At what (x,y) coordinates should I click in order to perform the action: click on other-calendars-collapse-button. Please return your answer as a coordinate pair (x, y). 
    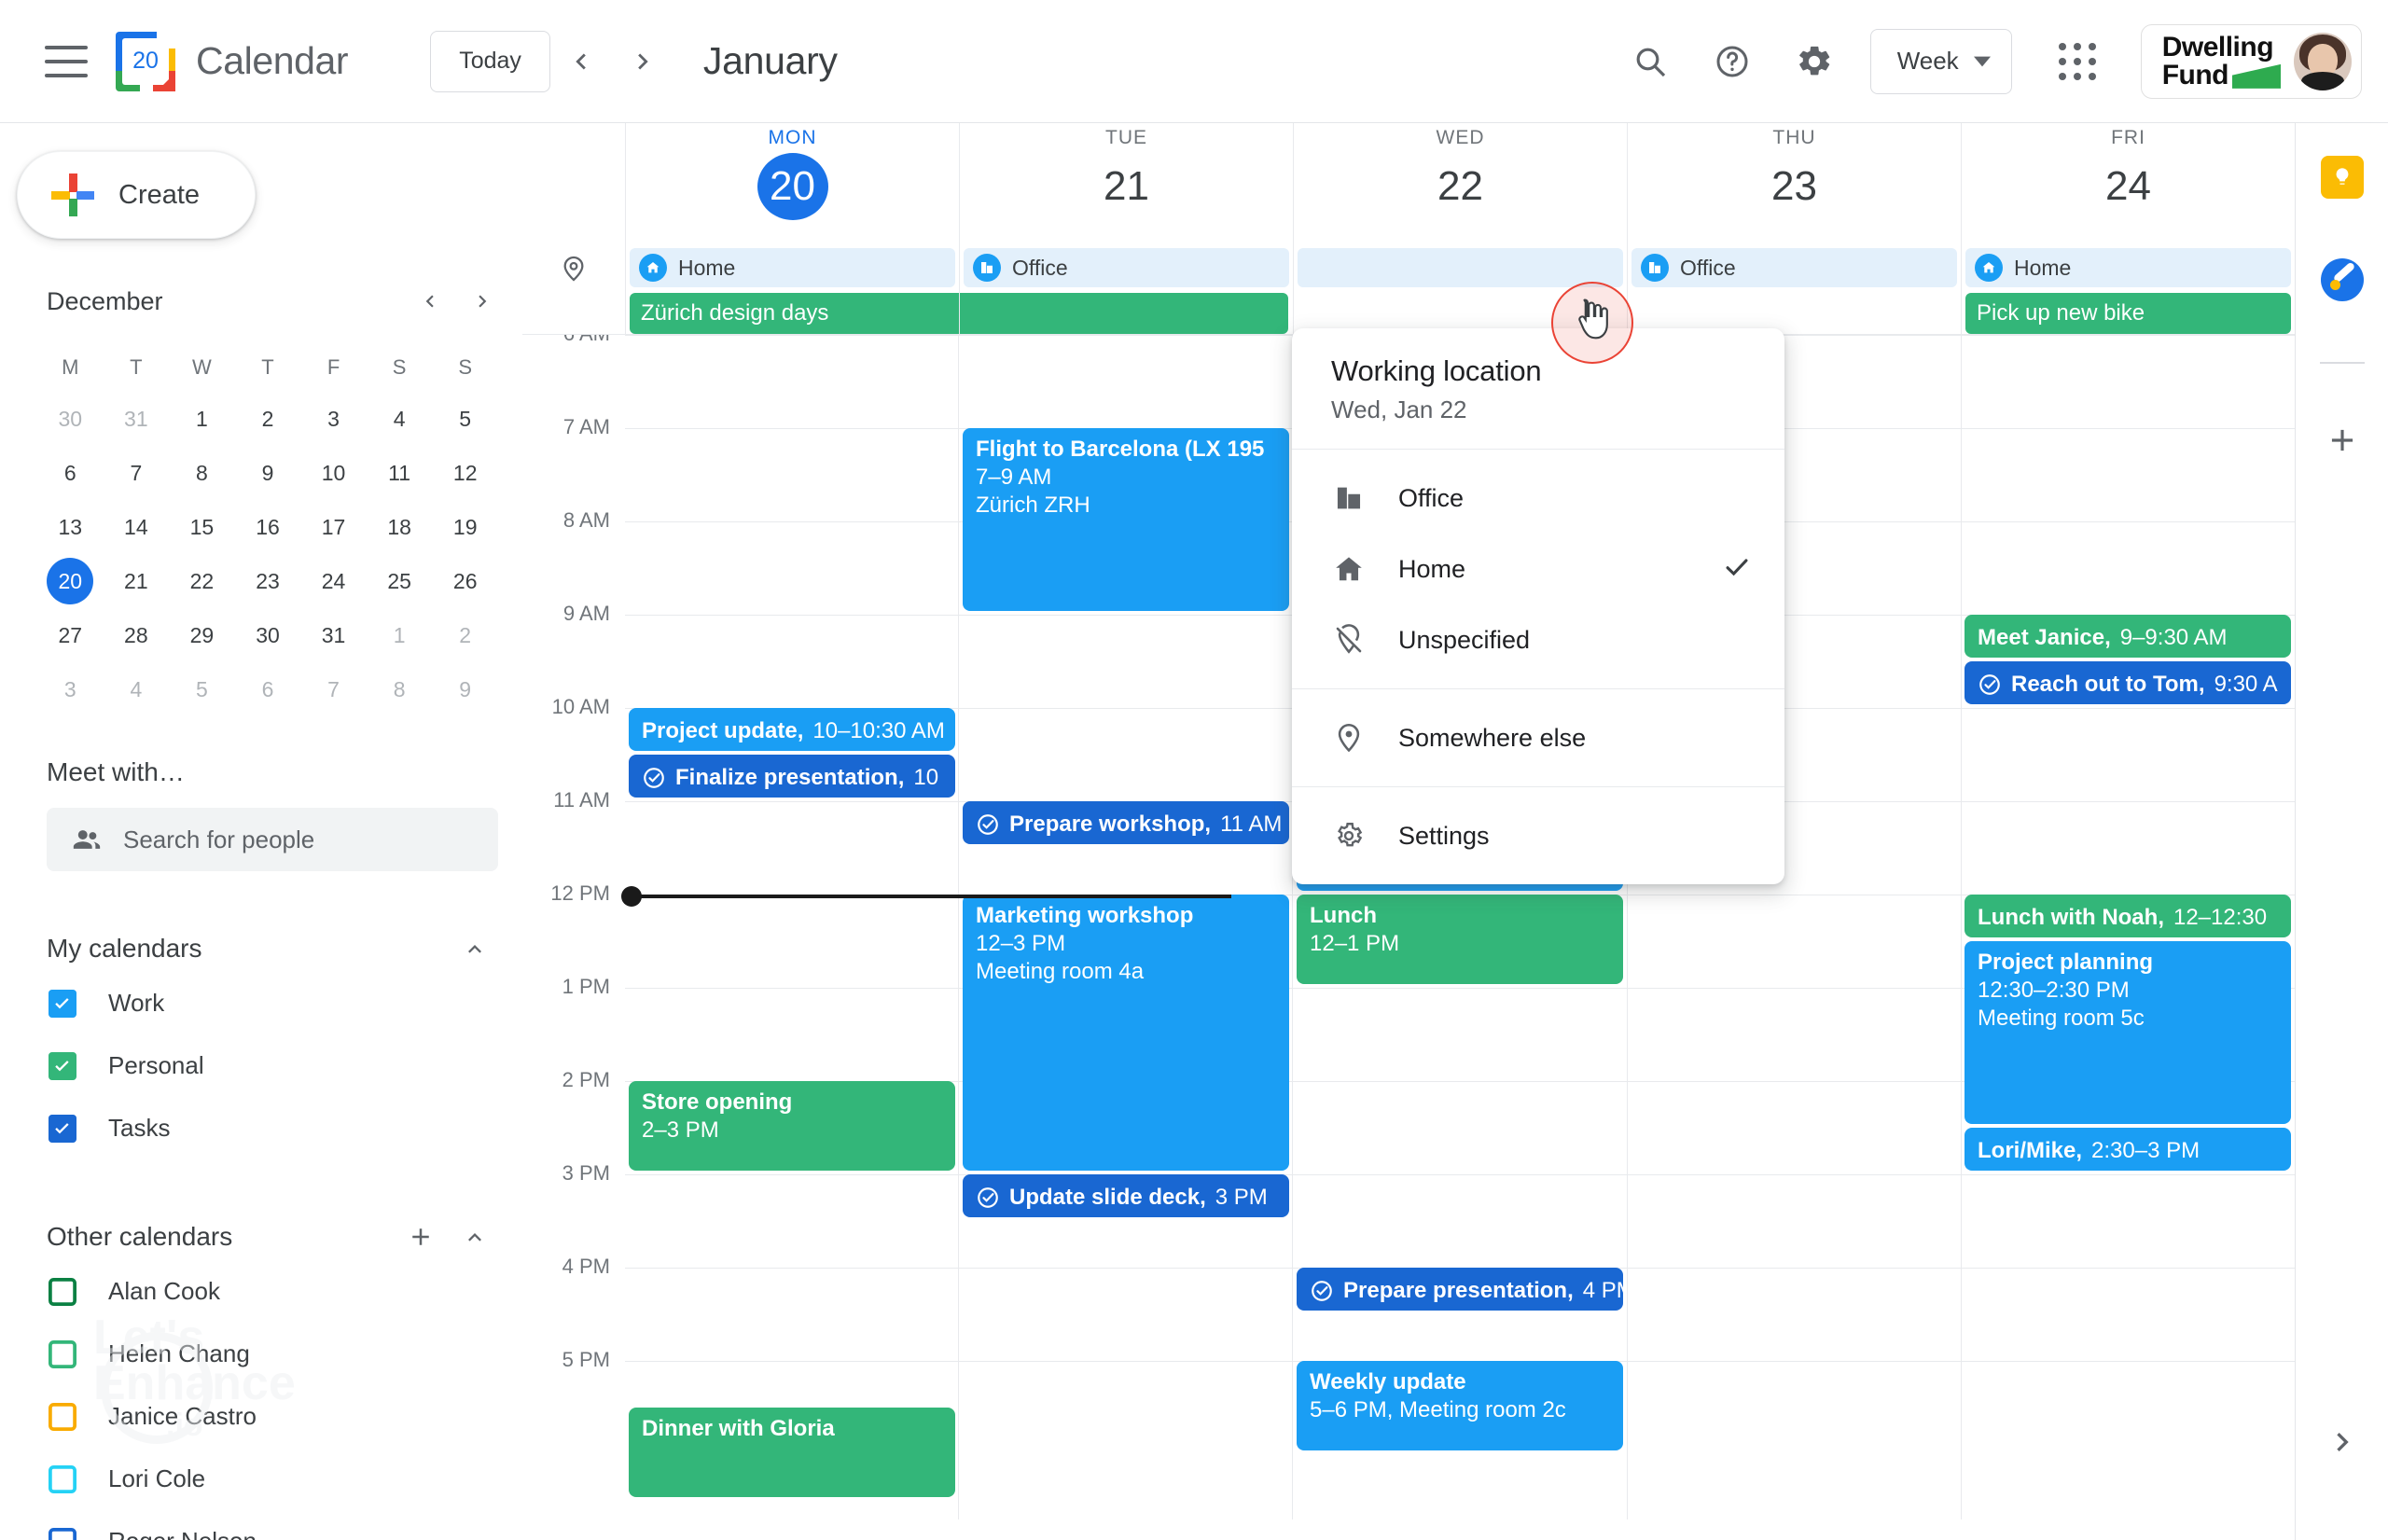
    Looking at the image, I should click on (474, 1237).